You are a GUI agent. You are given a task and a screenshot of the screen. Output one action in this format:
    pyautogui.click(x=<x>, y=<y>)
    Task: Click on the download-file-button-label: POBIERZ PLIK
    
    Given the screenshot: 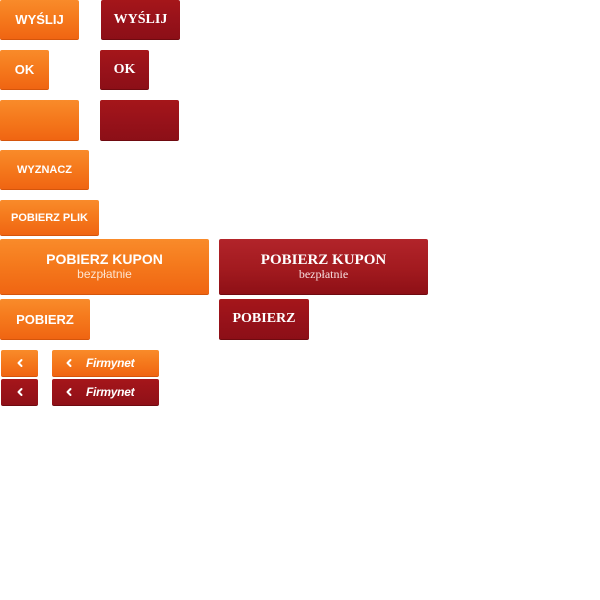 What is the action you would take?
    pyautogui.click(x=49, y=217)
    